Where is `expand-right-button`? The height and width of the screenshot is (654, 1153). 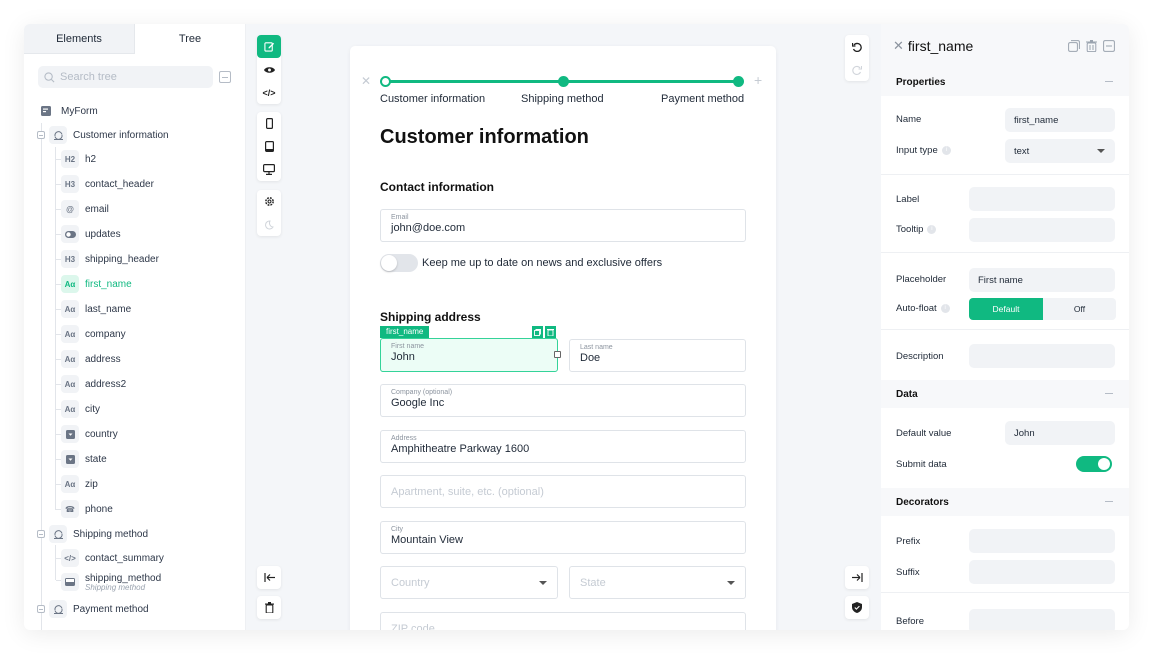 expand-right-button is located at coordinates (857, 577).